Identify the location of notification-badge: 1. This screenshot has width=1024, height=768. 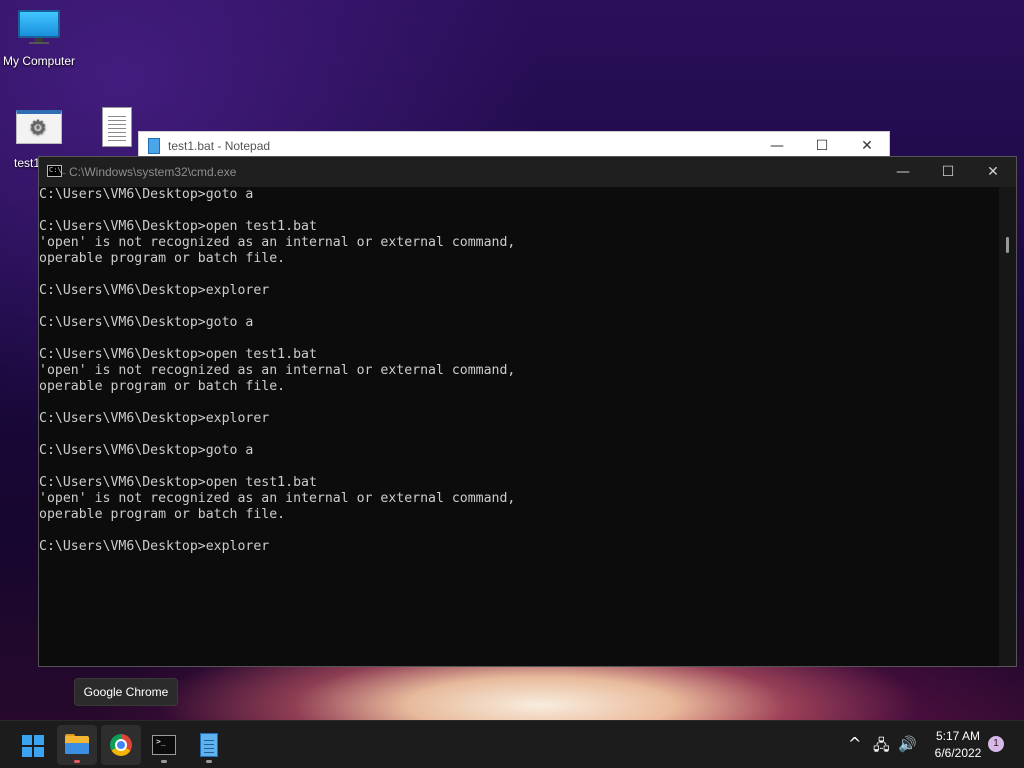
(996, 744).